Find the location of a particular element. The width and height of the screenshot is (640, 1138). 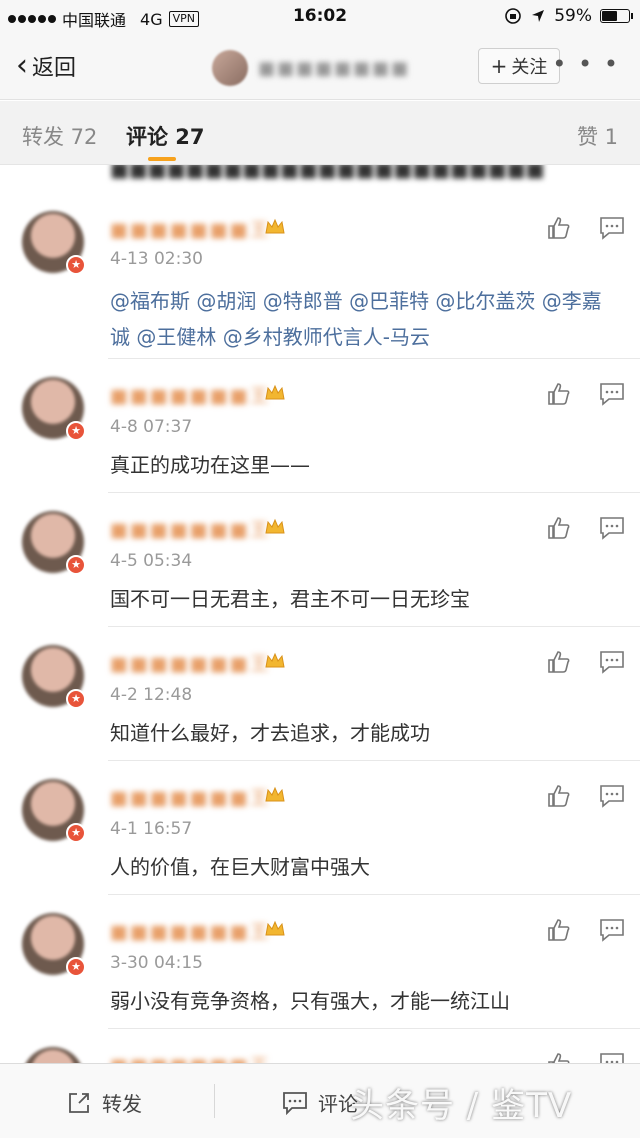

repost-button: 转发 is located at coordinates (104, 1102).